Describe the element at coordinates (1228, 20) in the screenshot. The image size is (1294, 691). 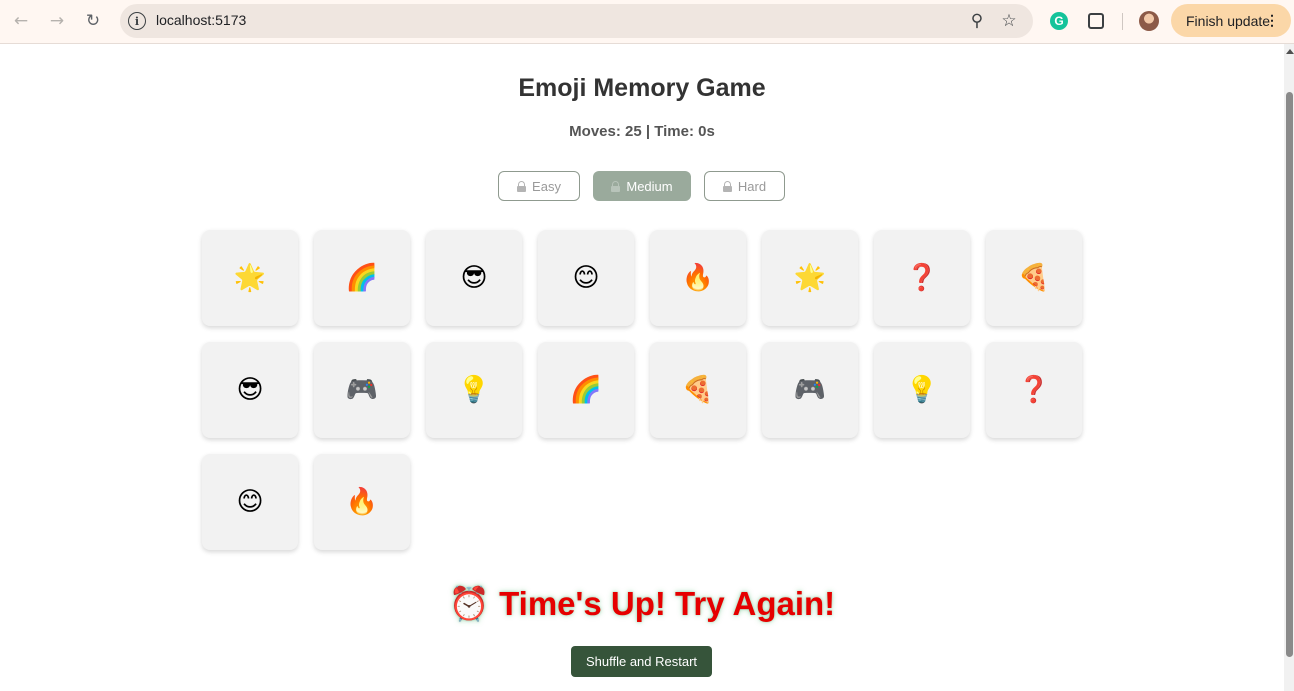
I see `finish-update-label: Finish update` at that location.